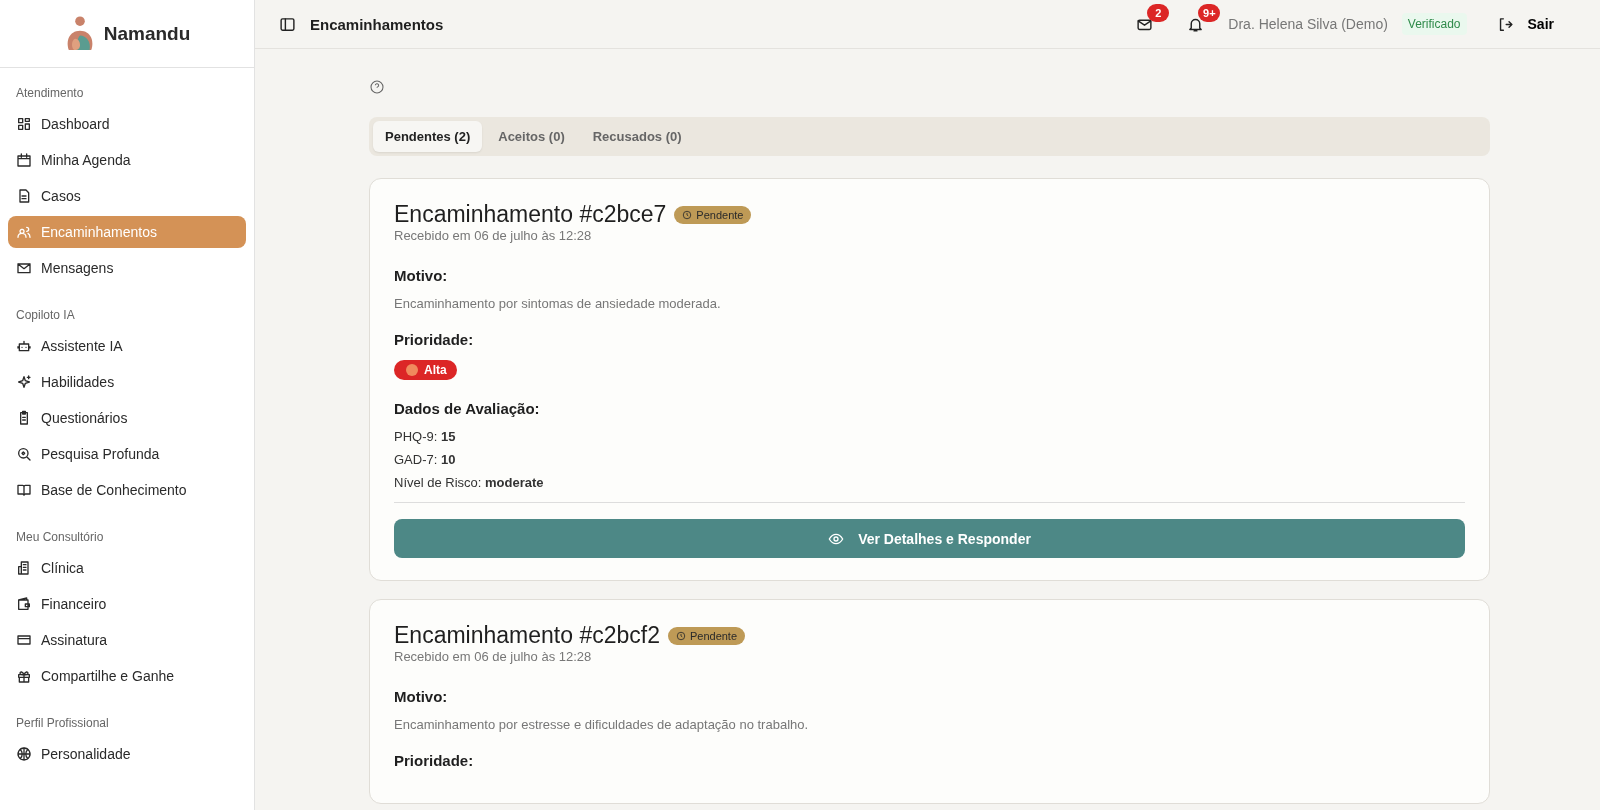 The width and height of the screenshot is (1600, 810). I want to click on brand-name: Namandu, so click(147, 33).